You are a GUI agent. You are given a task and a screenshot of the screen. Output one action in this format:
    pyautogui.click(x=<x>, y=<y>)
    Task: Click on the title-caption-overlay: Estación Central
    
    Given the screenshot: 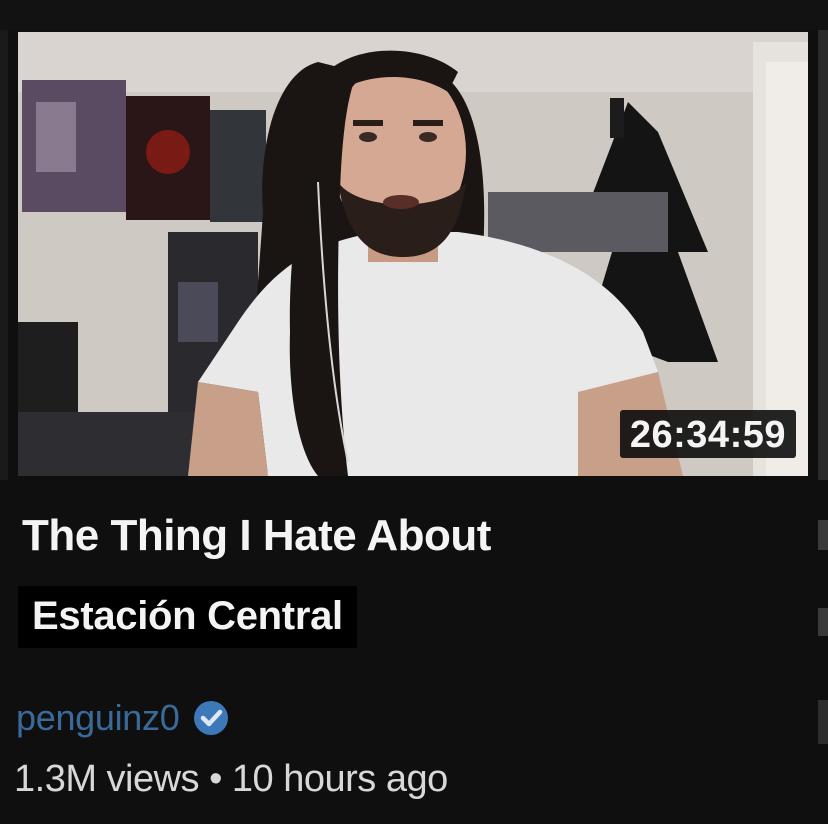 What is the action you would take?
    pyautogui.click(x=187, y=617)
    